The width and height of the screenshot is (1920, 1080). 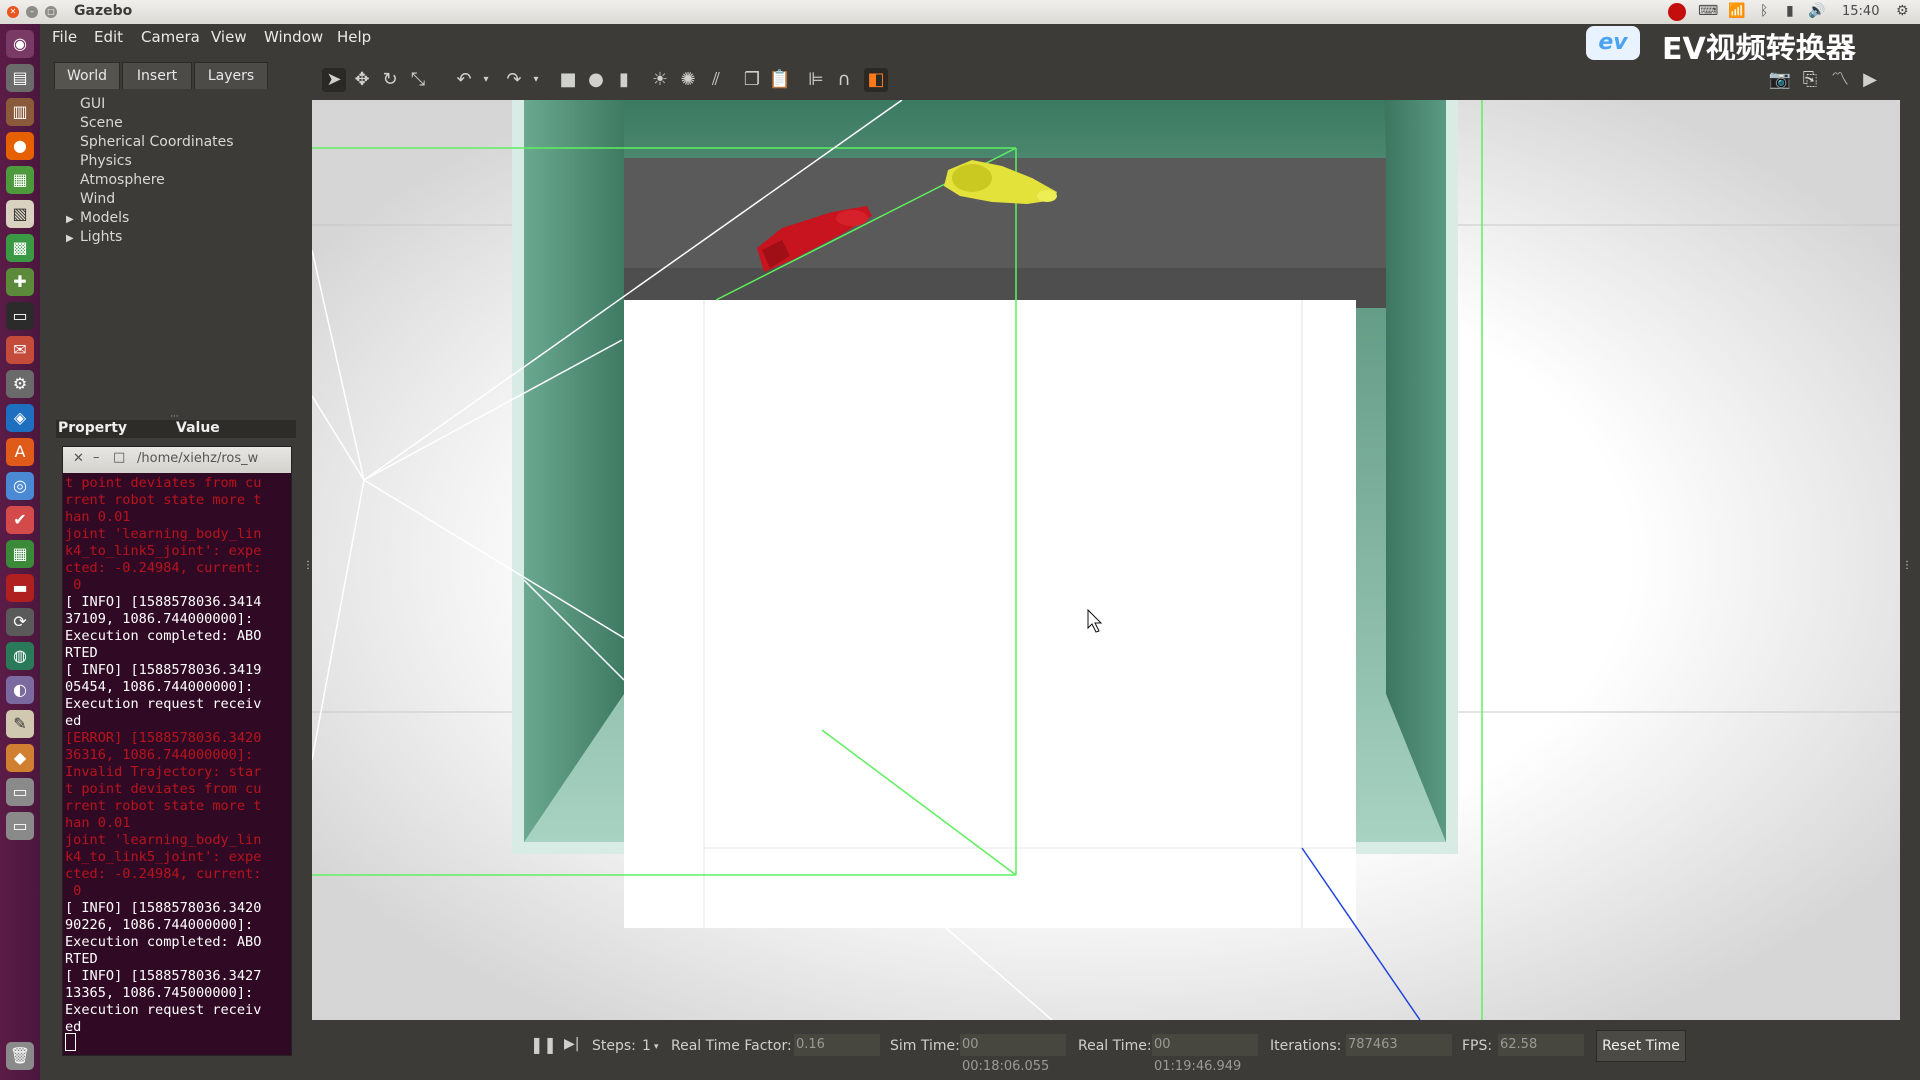 What do you see at coordinates (876, 80) in the screenshot?
I see `view-angle-icon: ◧` at bounding box center [876, 80].